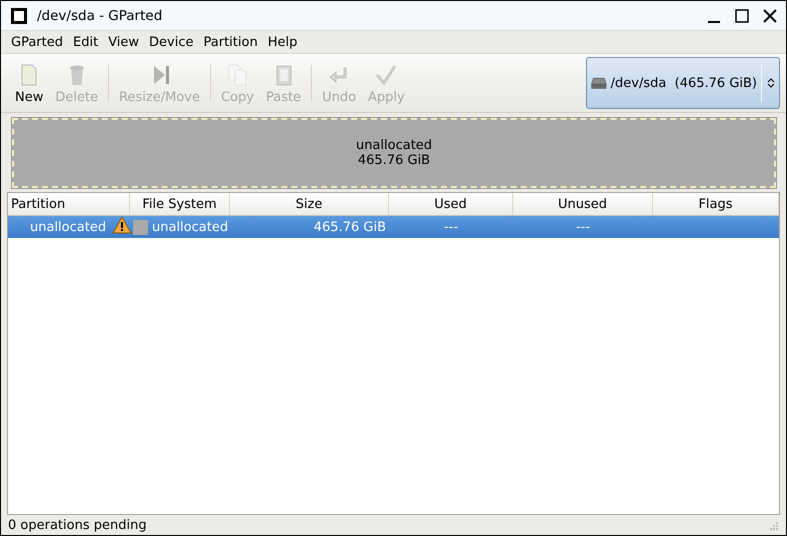 This screenshot has height=536, width=787. I want to click on column-header: File System, so click(180, 204).